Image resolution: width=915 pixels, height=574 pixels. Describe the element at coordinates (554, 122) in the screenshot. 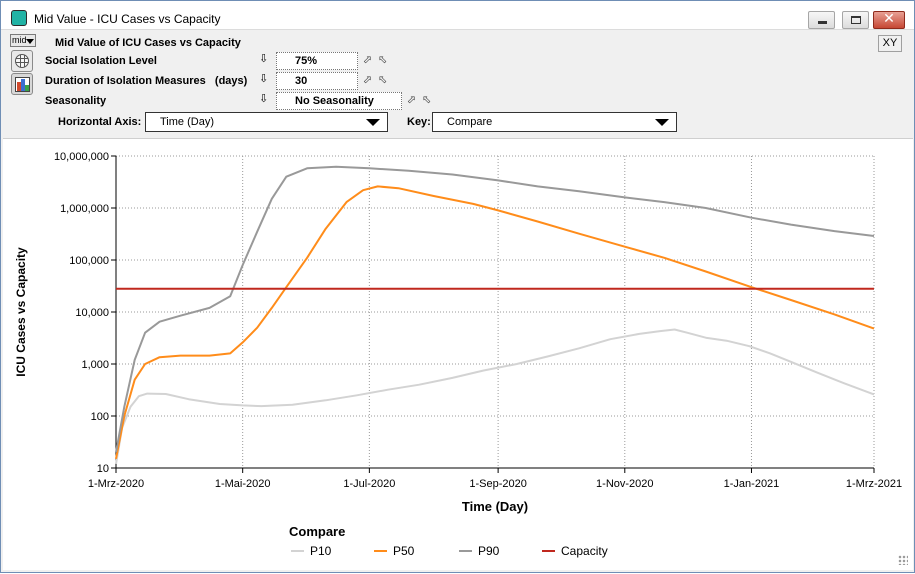

I see `key-select: Compare` at that location.